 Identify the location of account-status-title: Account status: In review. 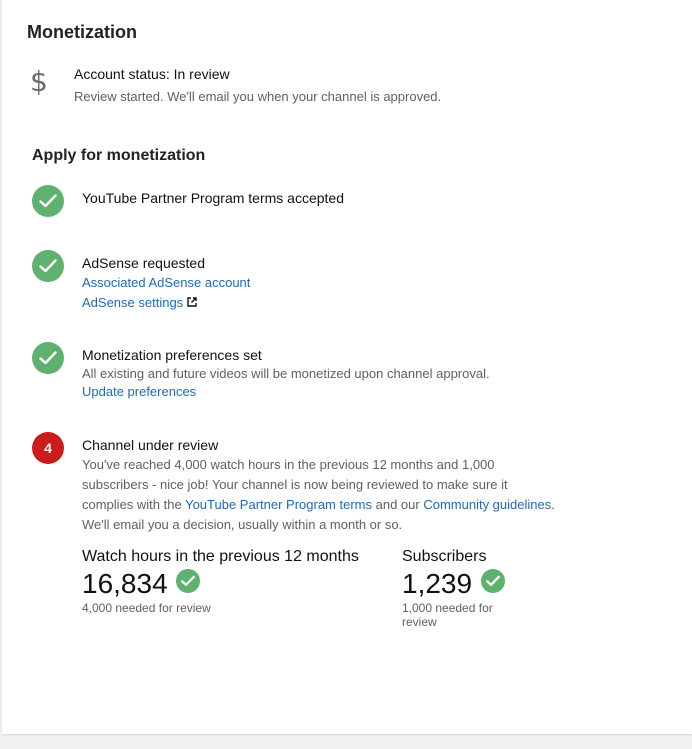
(152, 74).